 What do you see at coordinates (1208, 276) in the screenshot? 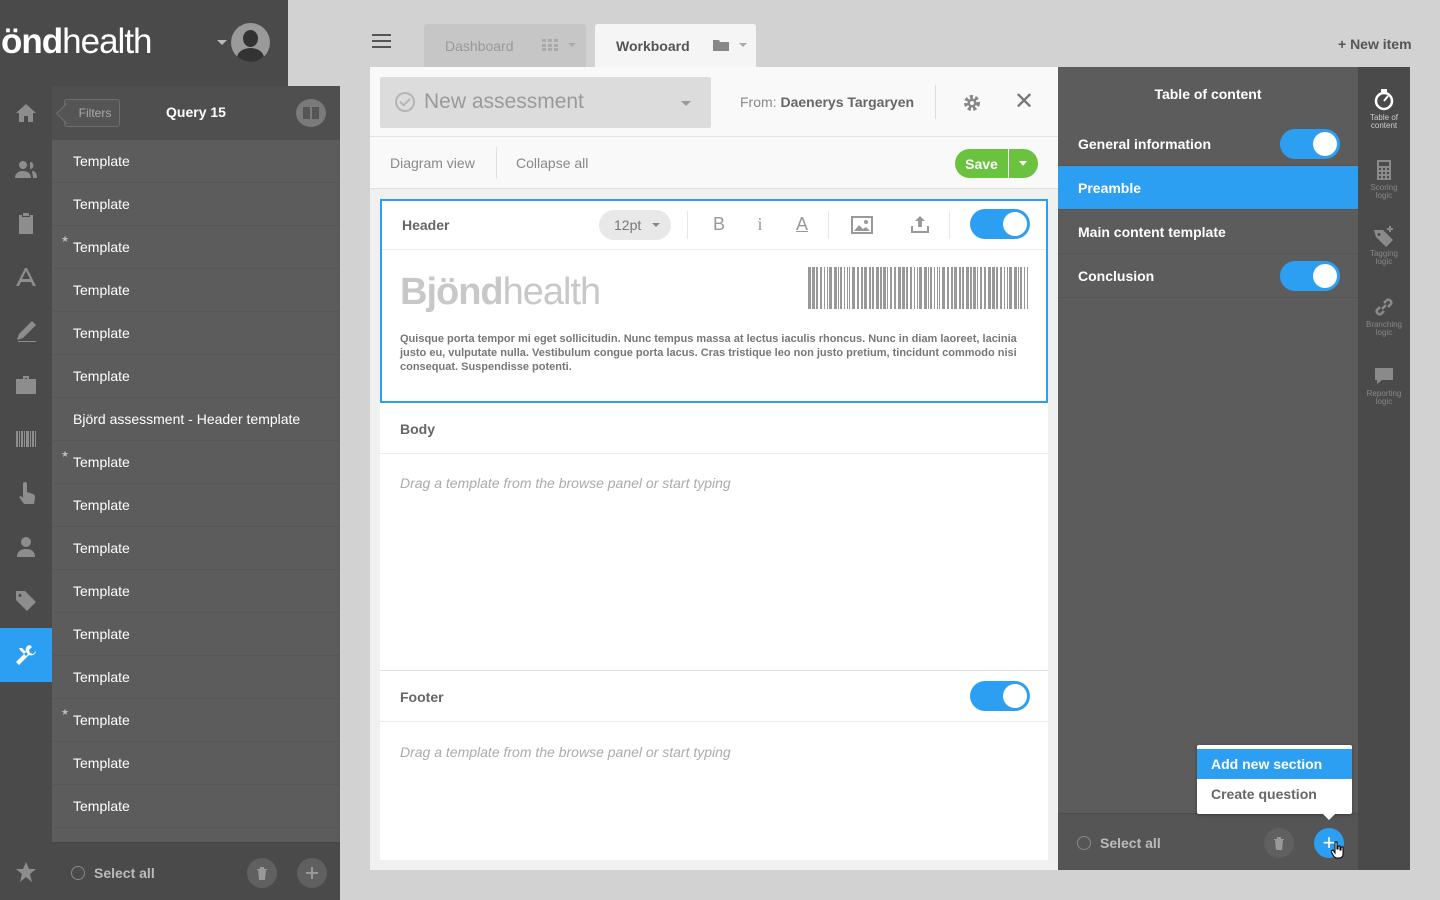
I see `toc-item: Conclusion` at bounding box center [1208, 276].